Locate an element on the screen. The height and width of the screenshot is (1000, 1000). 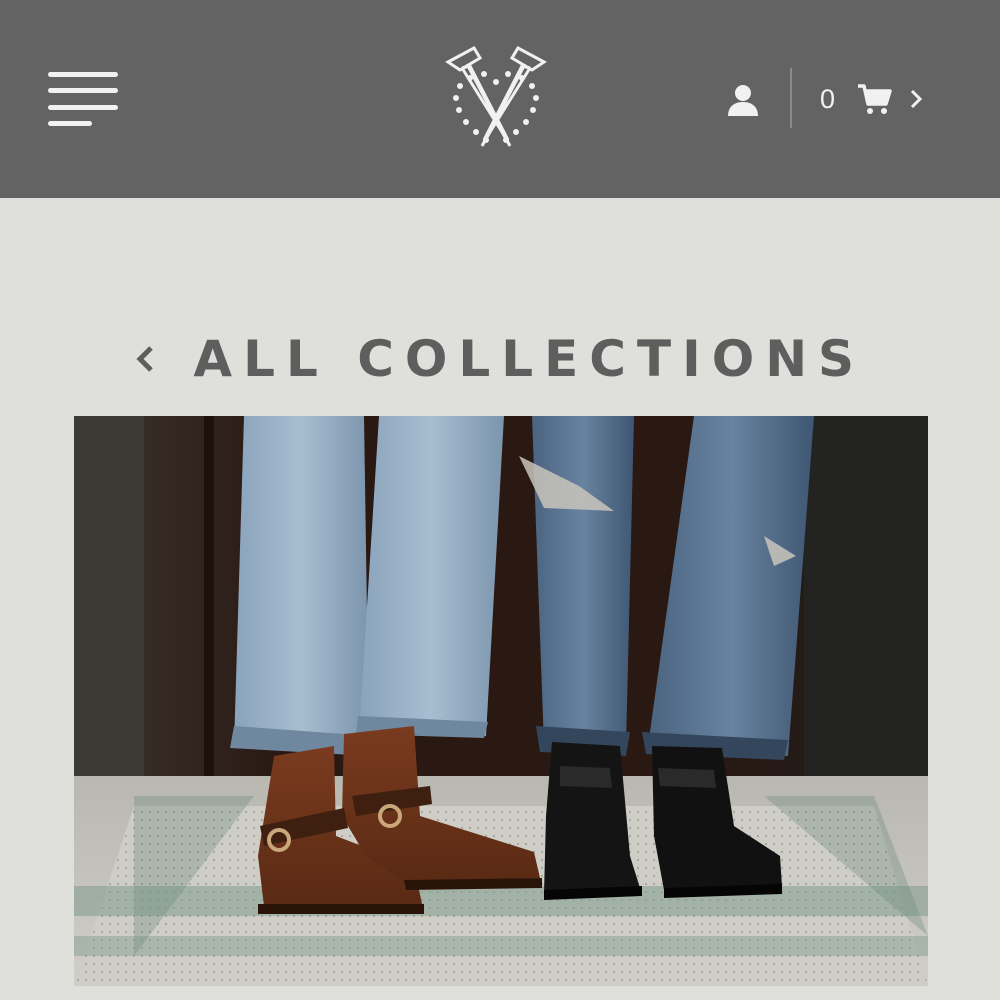
all-collections-label: ALL COLLECTIONS is located at coordinates (529, 359).